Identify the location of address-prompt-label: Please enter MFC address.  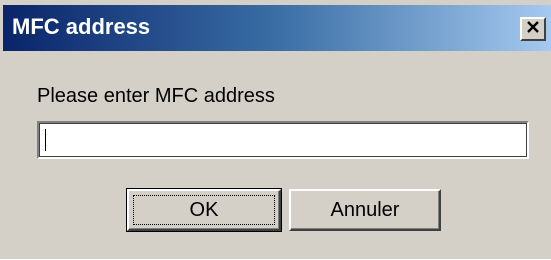
(156, 96).